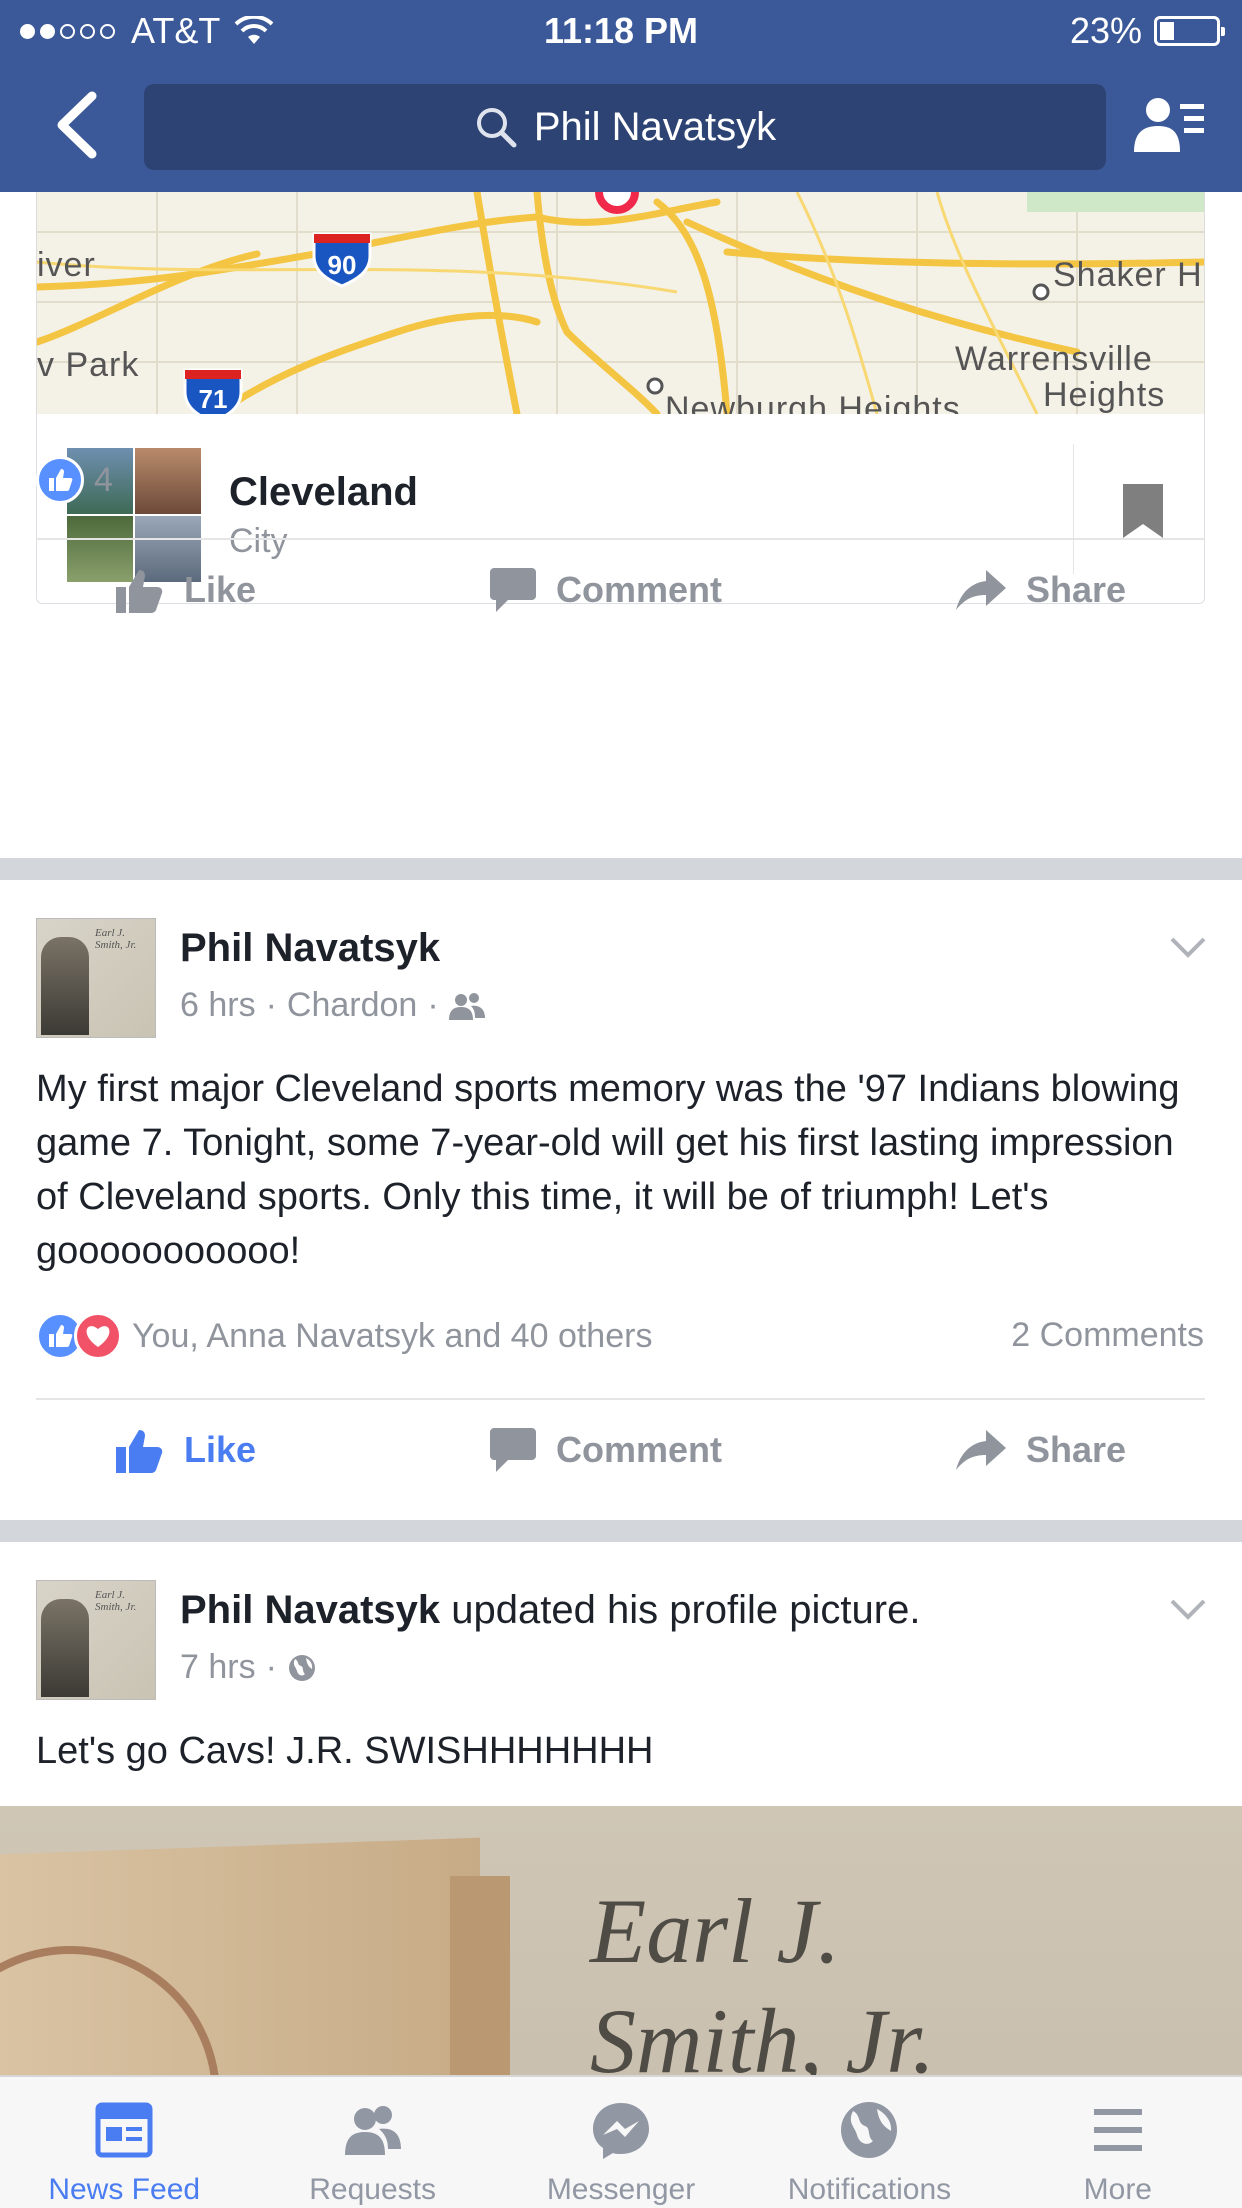 Image resolution: width=1242 pixels, height=2208 pixels. I want to click on top-bar: AT&T 11:18 PM 23% Phil Navatsyk, so click(621, 96).